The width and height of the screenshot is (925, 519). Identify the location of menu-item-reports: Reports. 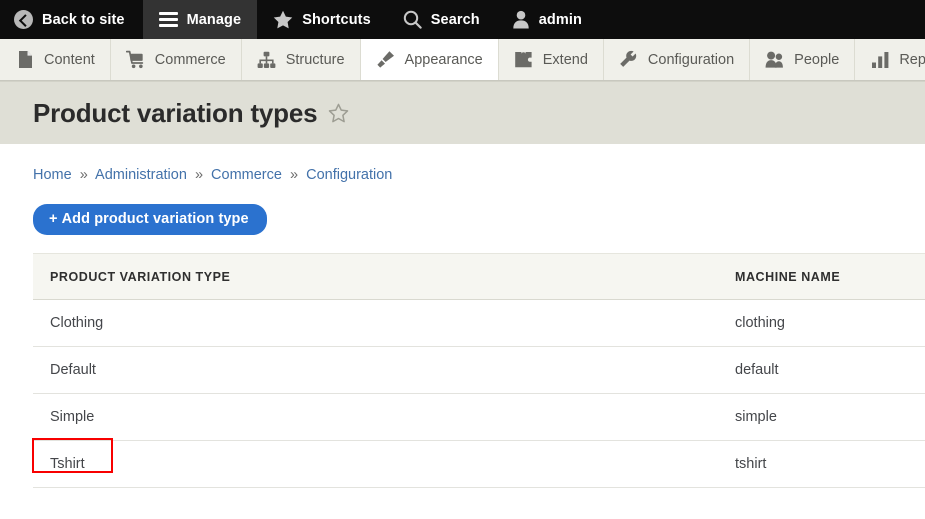
(890, 59).